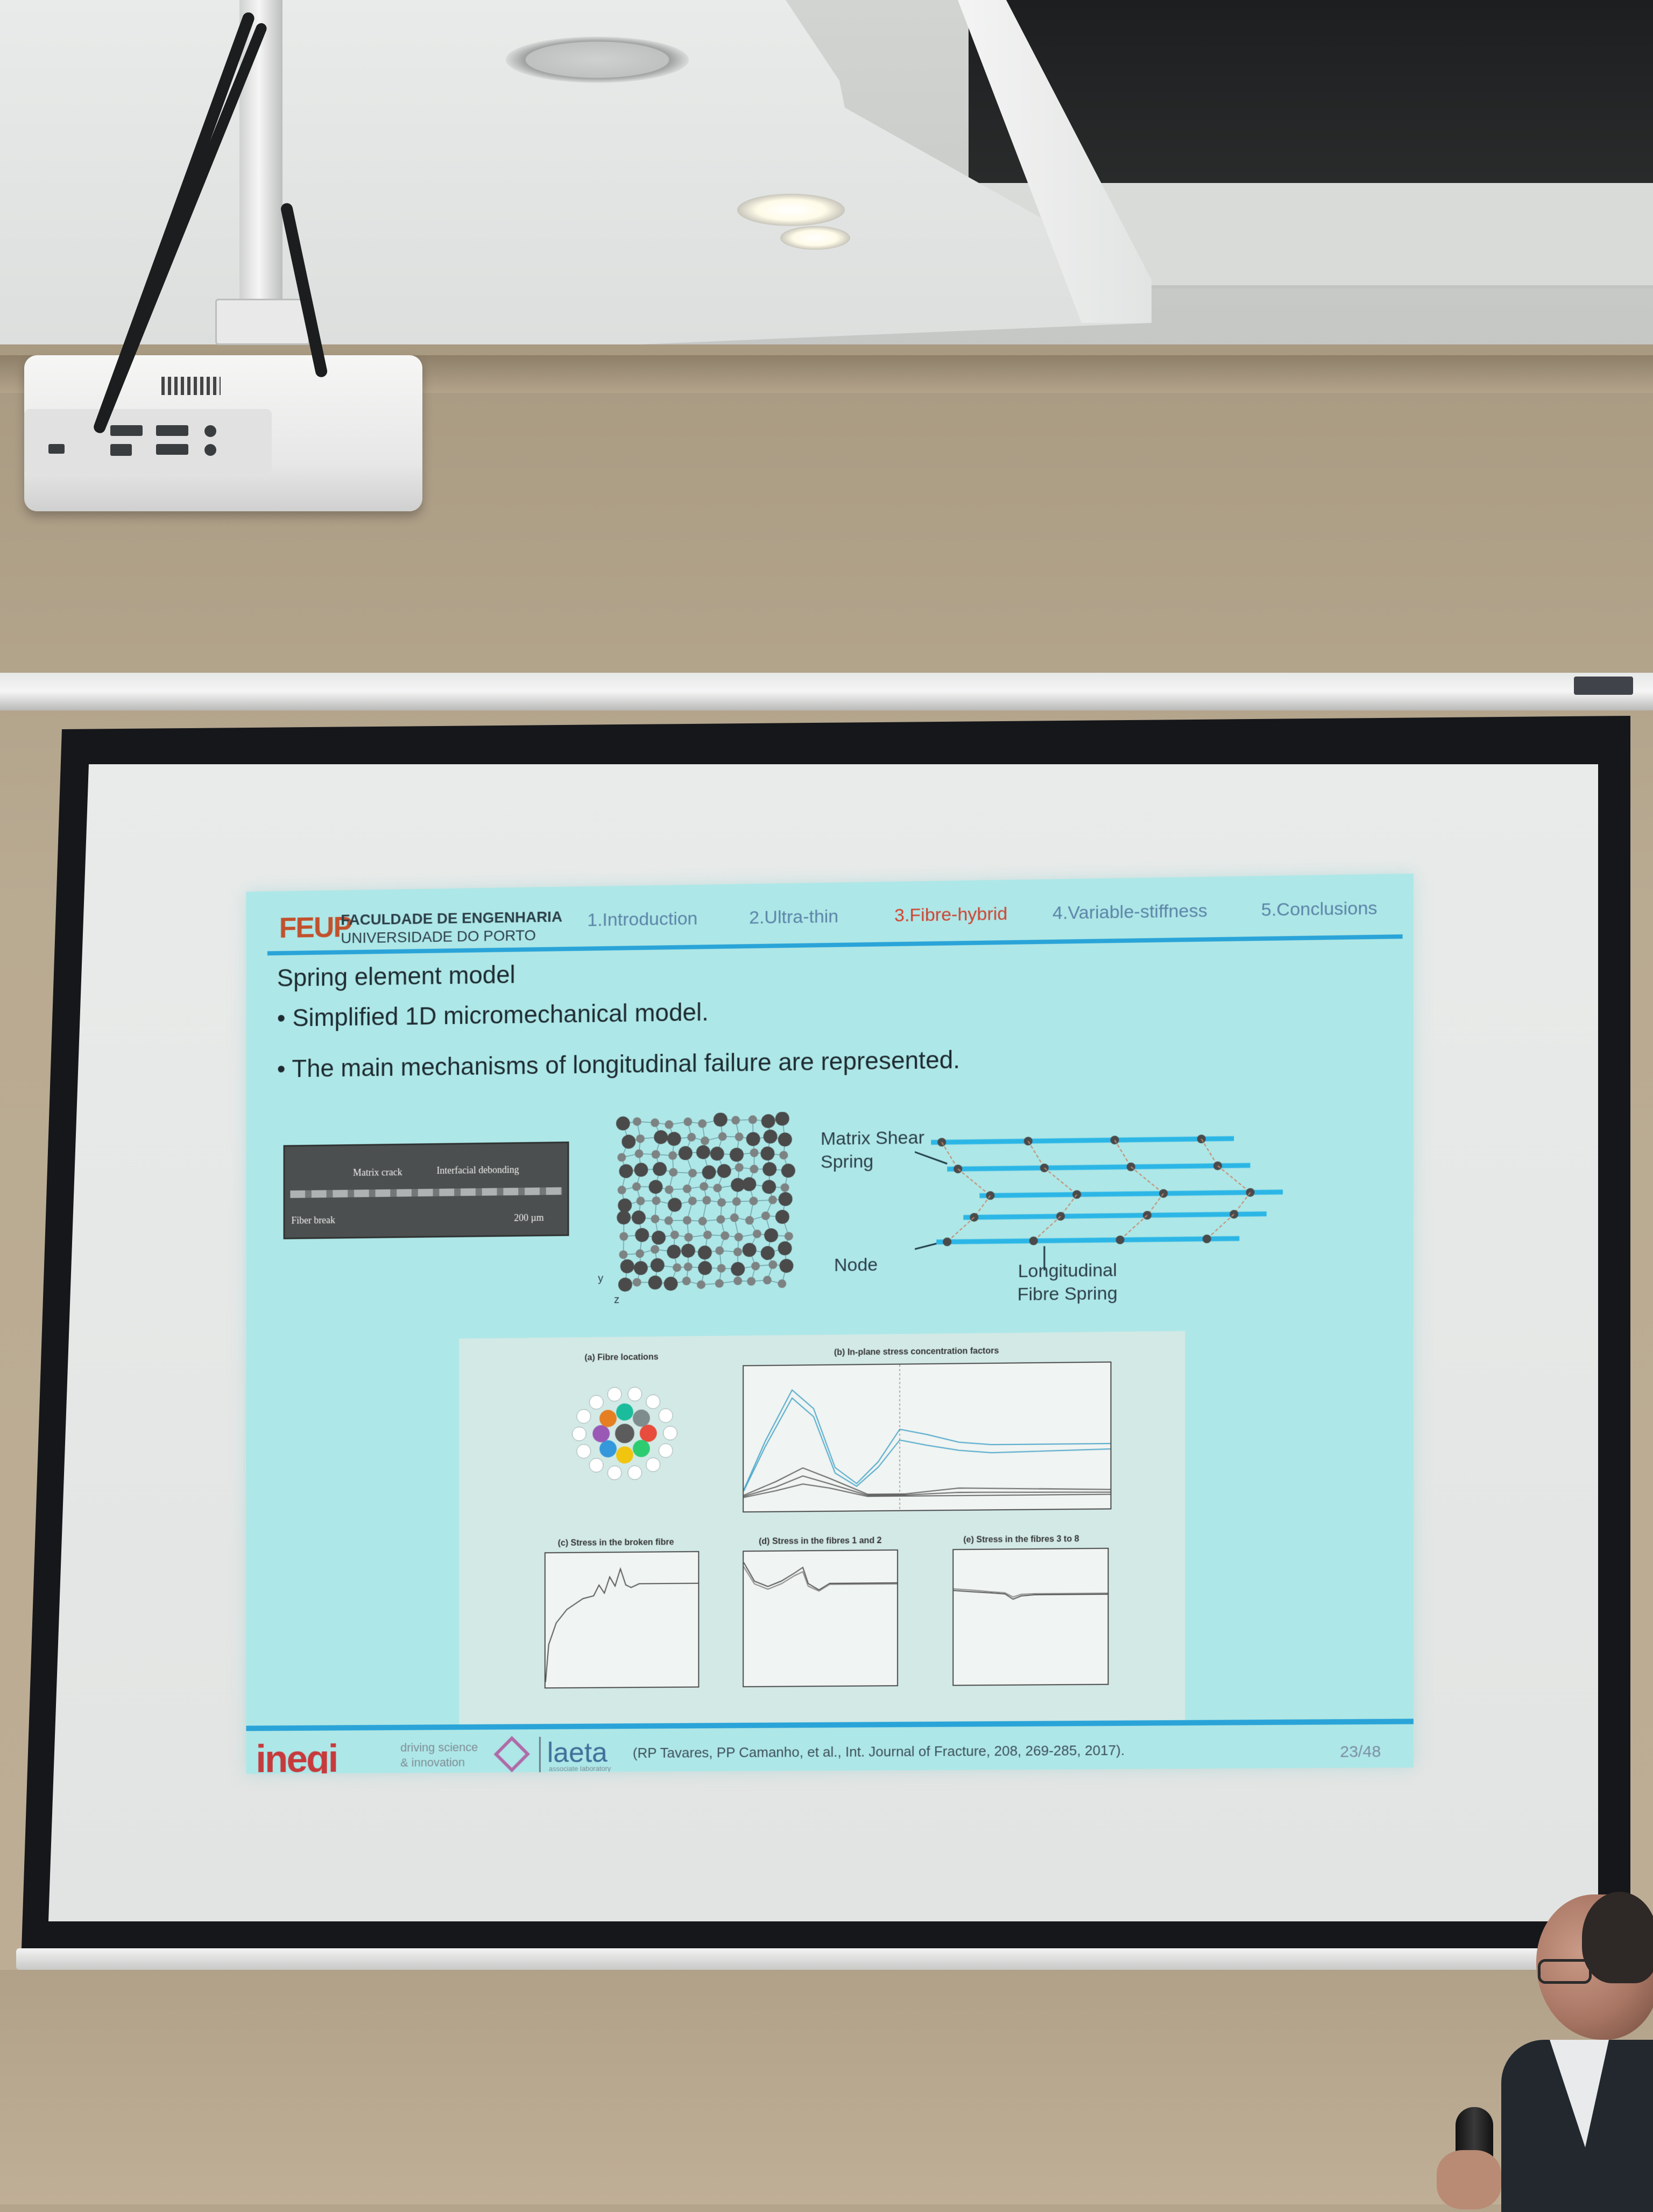 The width and height of the screenshot is (1653, 2212). Describe the element at coordinates (856, 1265) in the screenshot. I see `node-label: Node` at that location.